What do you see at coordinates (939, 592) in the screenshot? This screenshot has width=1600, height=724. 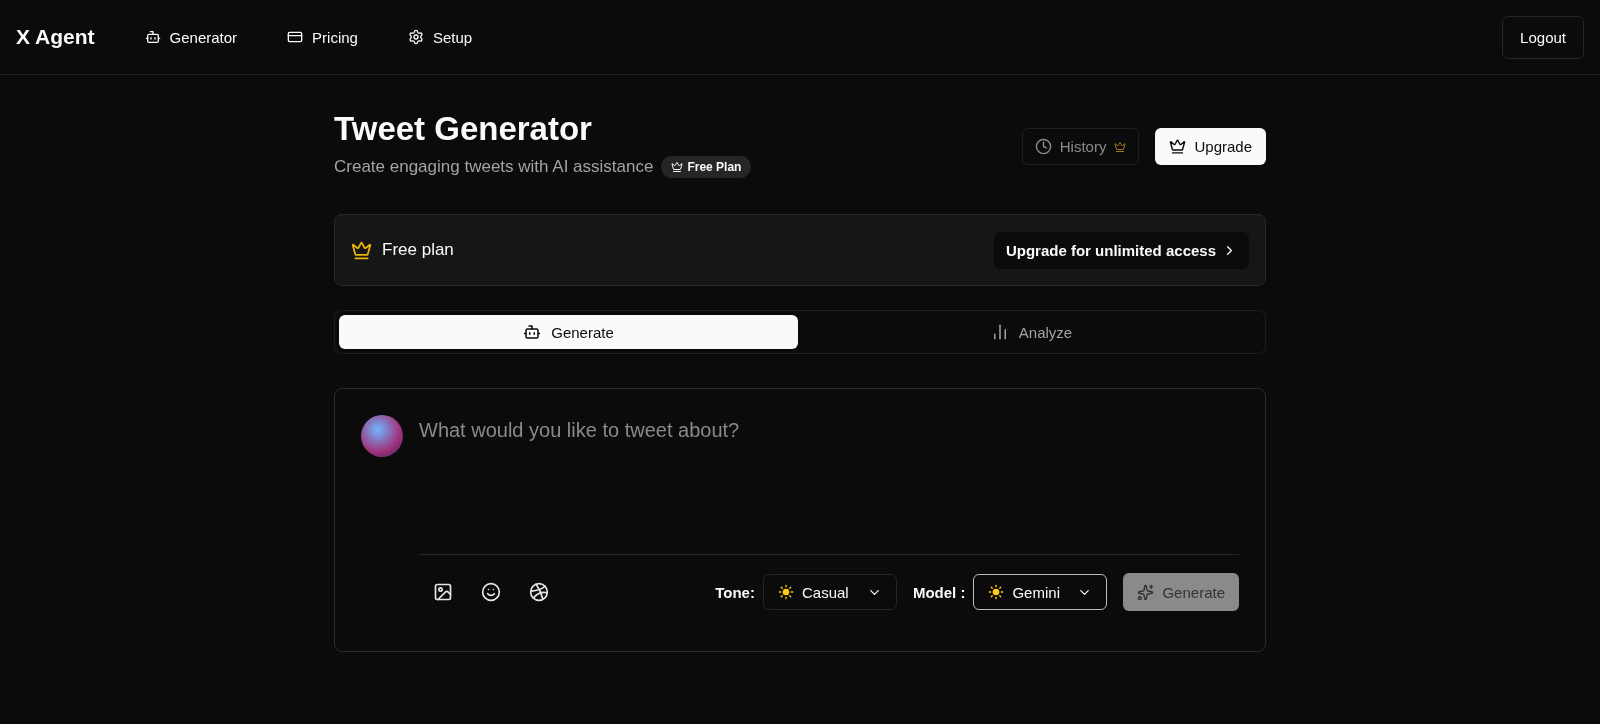 I see `model-label: Model :` at bounding box center [939, 592].